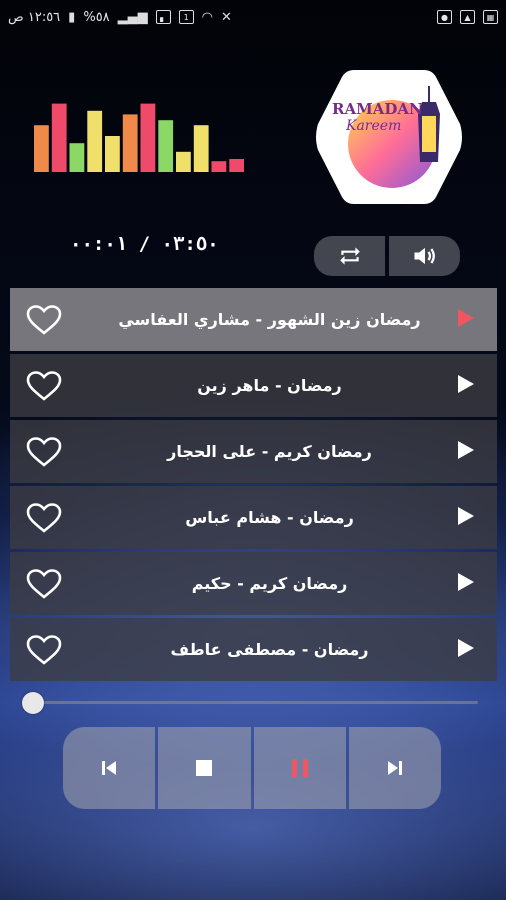  I want to click on track-title: رمضان - هشام عباس, so click(269, 517).